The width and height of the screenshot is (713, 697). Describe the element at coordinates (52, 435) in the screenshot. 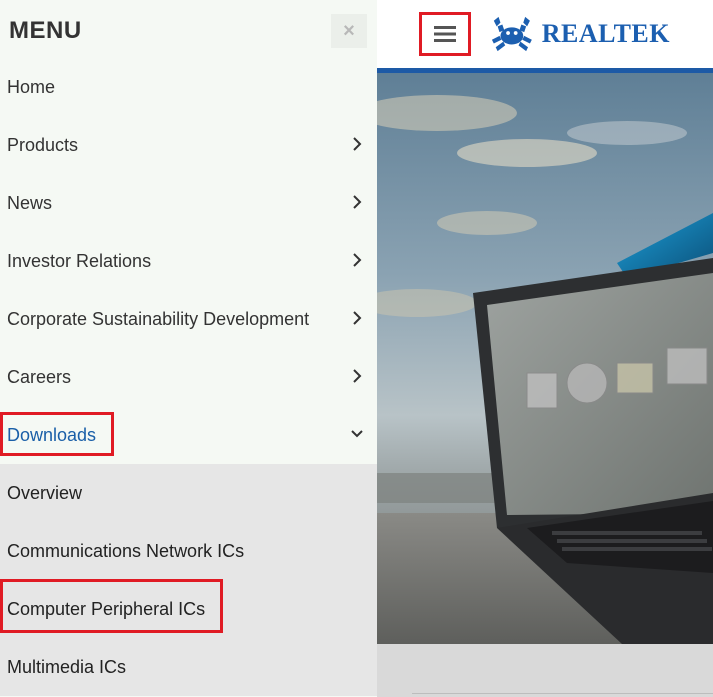

I see `menu-item-label: Downloads` at that location.